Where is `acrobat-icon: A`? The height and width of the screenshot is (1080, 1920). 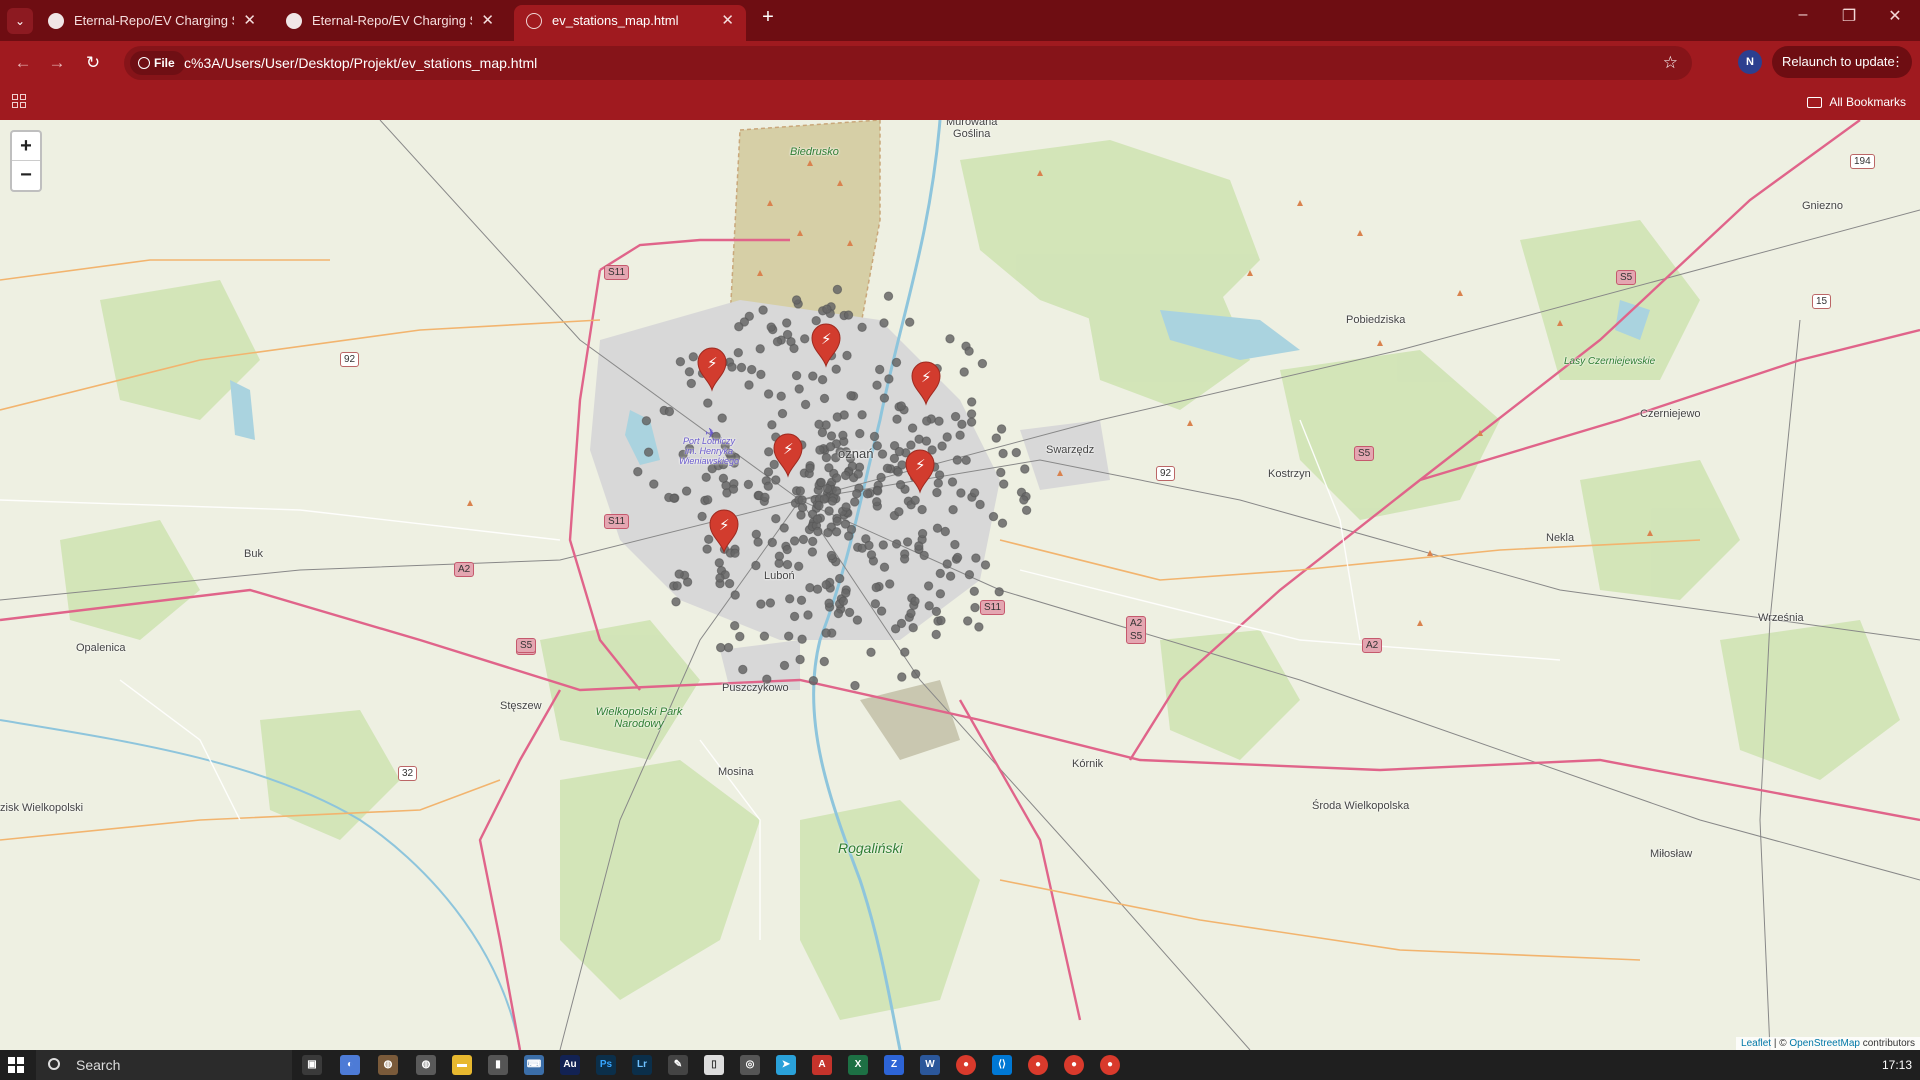
acrobat-icon: A is located at coordinates (822, 1065).